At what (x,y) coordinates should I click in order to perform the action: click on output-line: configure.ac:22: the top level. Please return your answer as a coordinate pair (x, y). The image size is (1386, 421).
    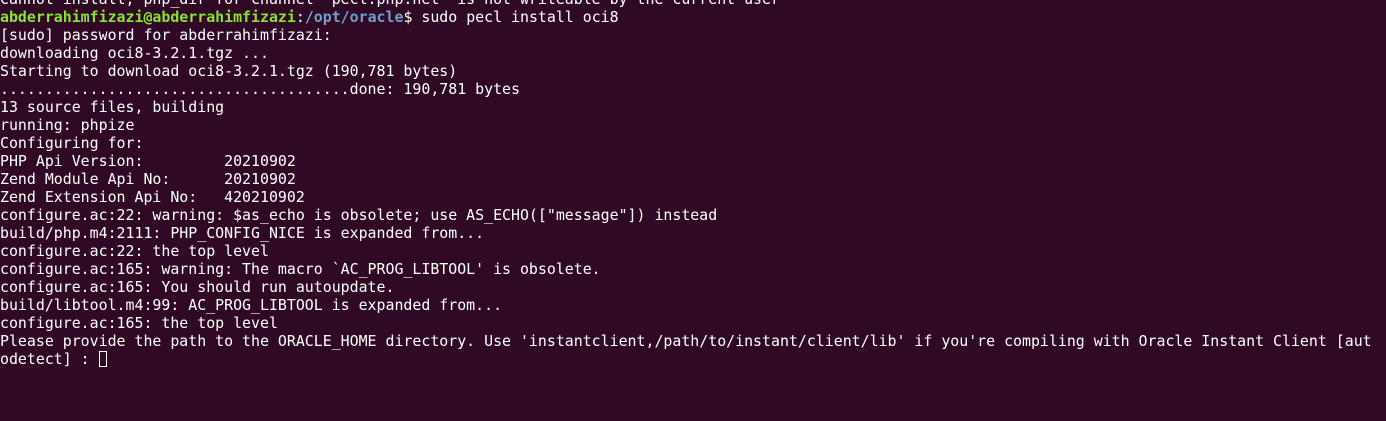
    Looking at the image, I should click on (134, 251).